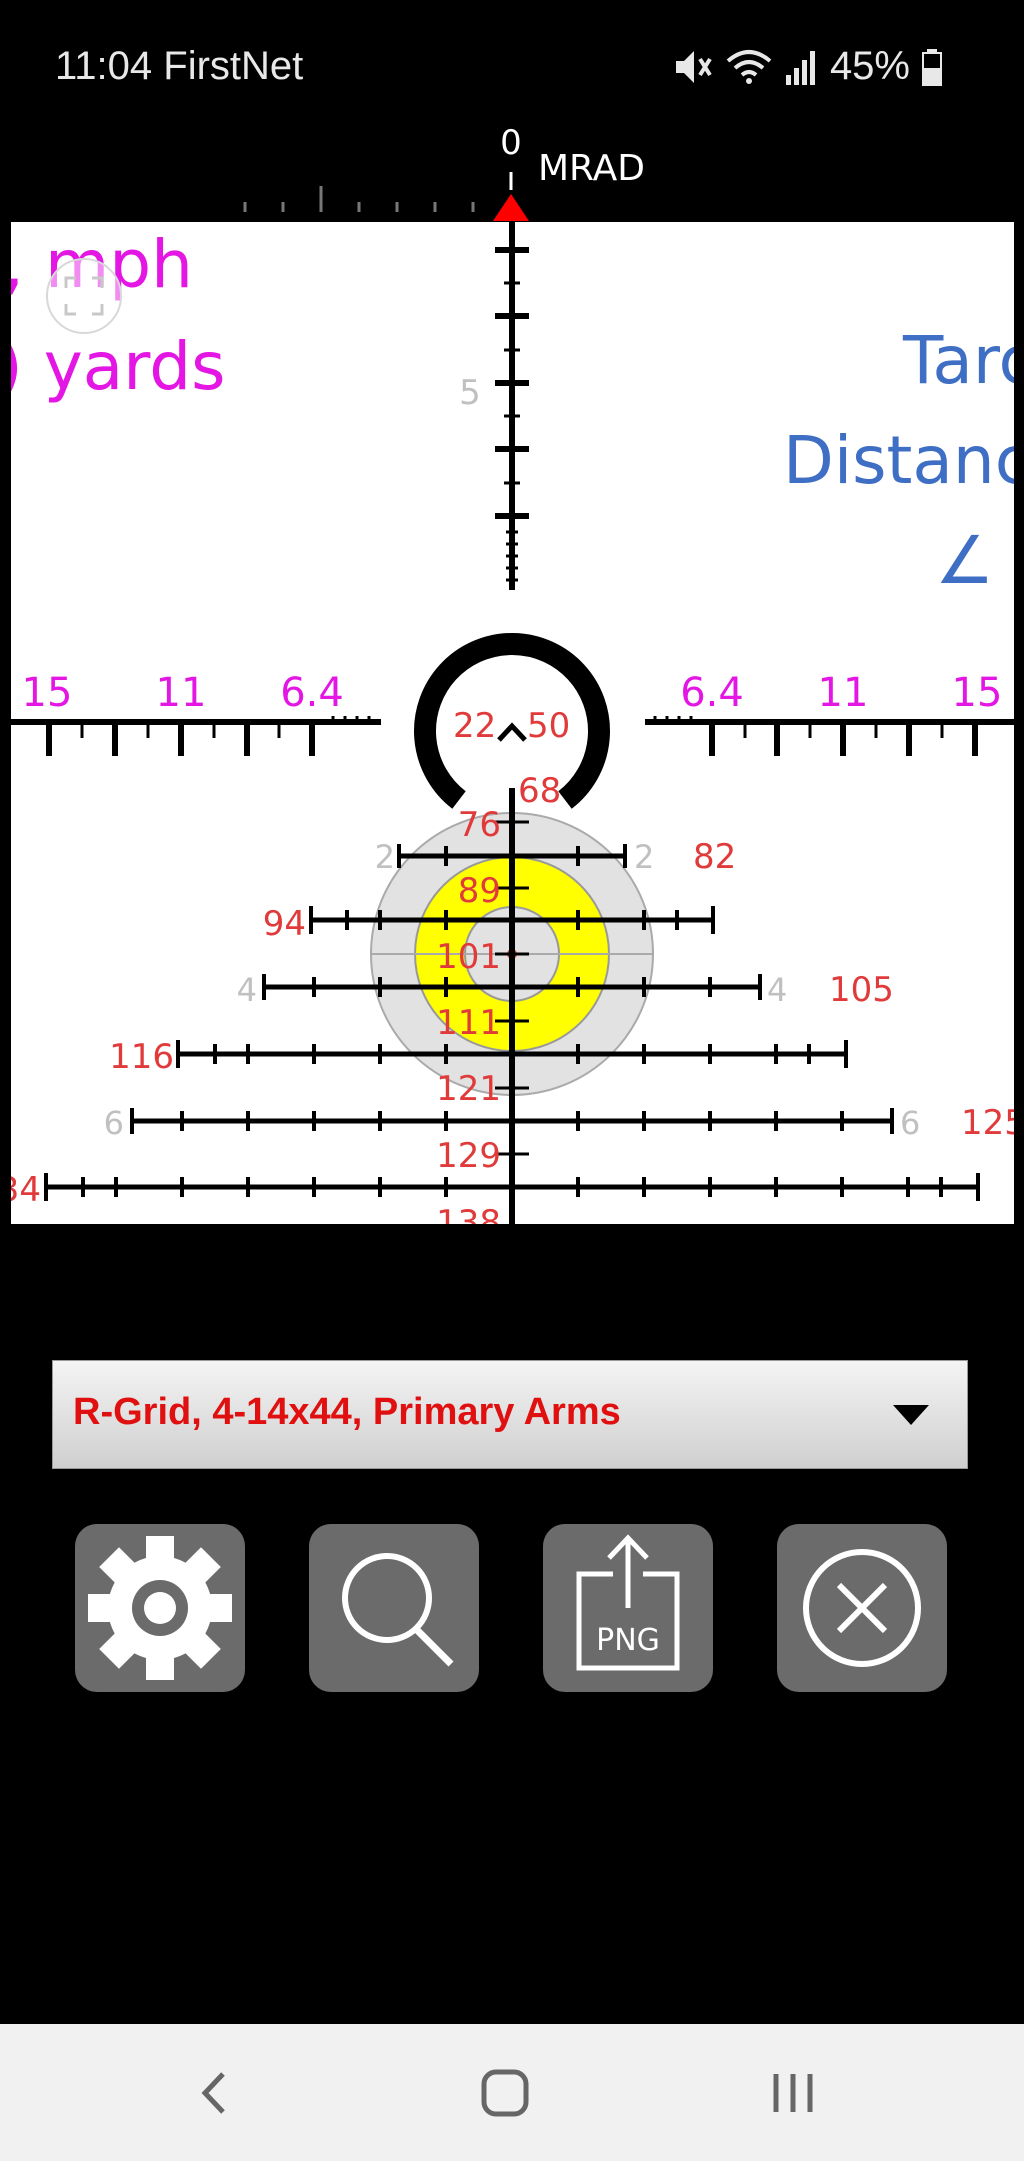 The image size is (1024, 2161). Describe the element at coordinates (47, 693) in the screenshot. I see `wind-label-left-1: 15` at that location.